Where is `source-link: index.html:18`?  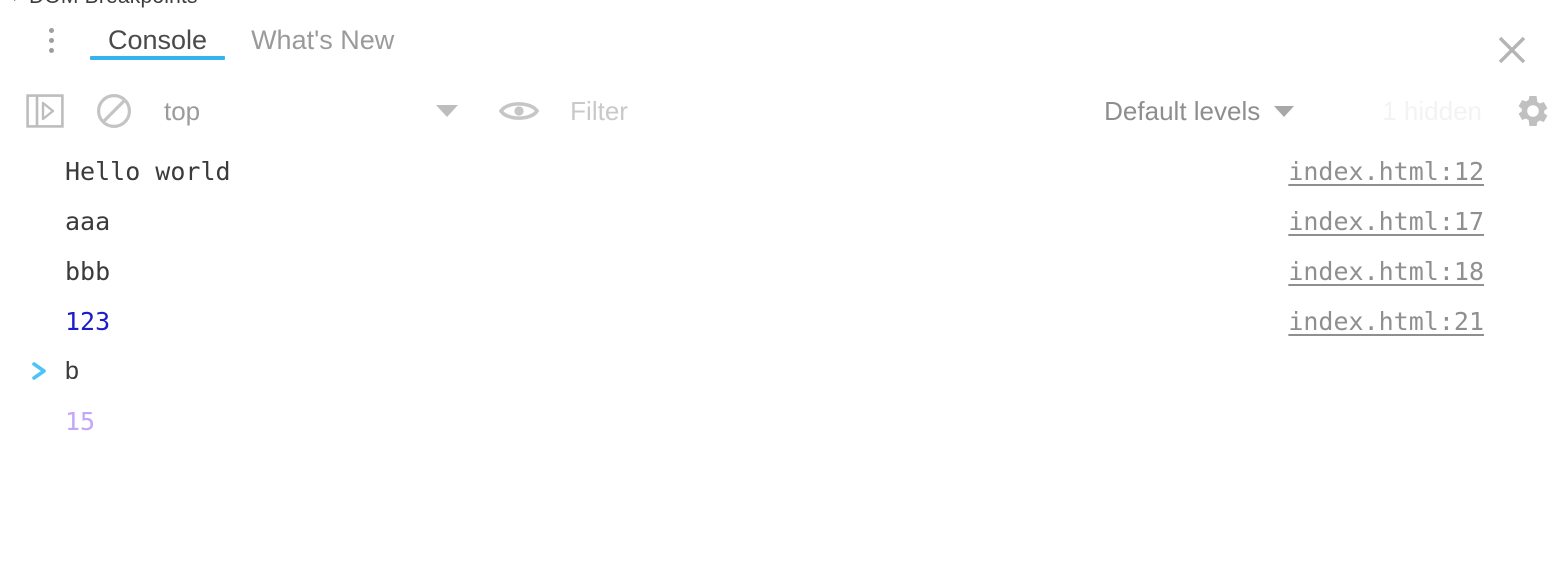 source-link: index.html:18 is located at coordinates (1386, 271).